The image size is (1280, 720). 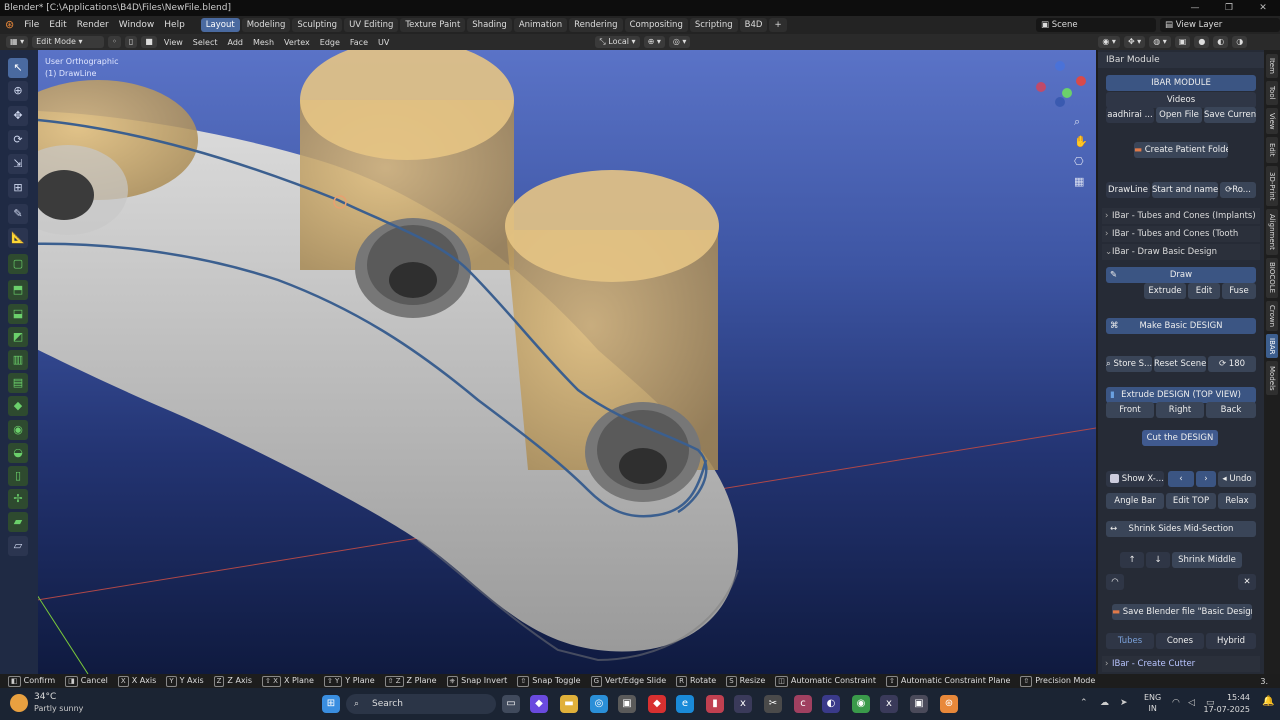 I want to click on section-draw-basic-design: IBar - Draw Basic Design, so click(x=1181, y=252).